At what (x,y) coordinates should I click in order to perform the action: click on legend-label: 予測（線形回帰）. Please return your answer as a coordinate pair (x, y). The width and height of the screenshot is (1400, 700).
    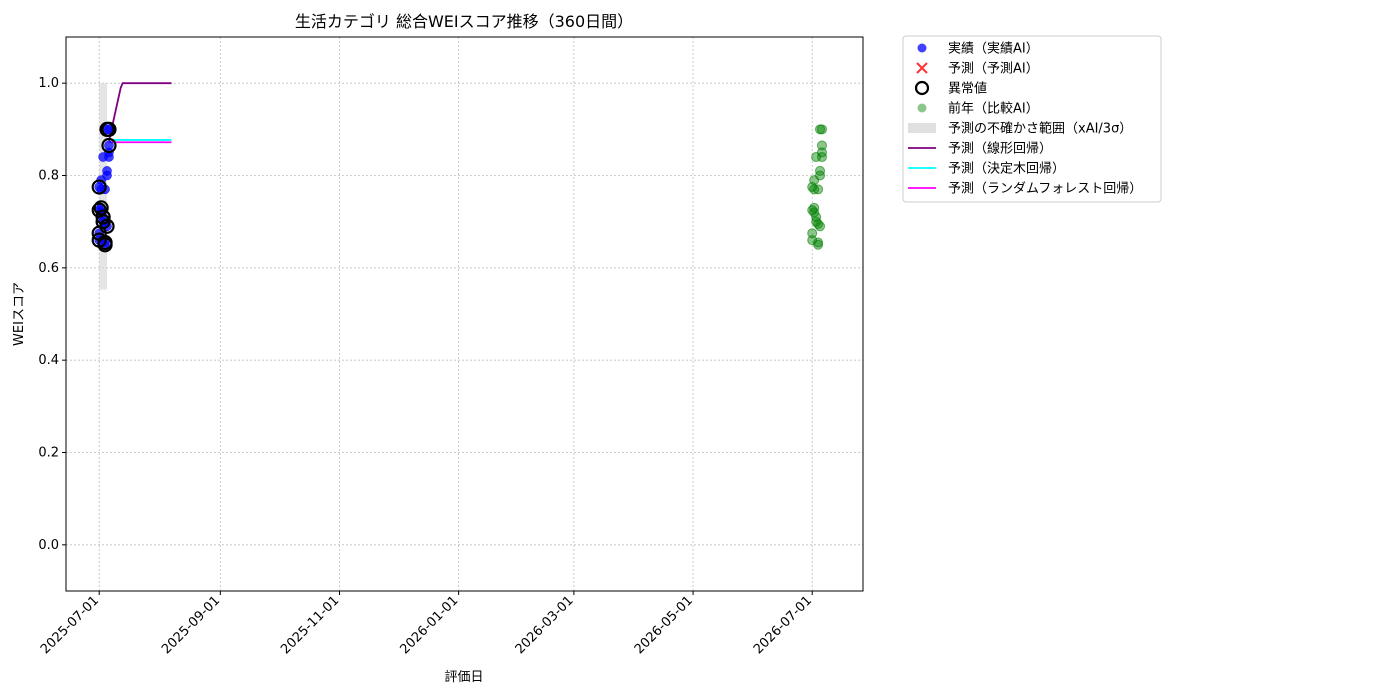
    Looking at the image, I should click on (1000, 149).